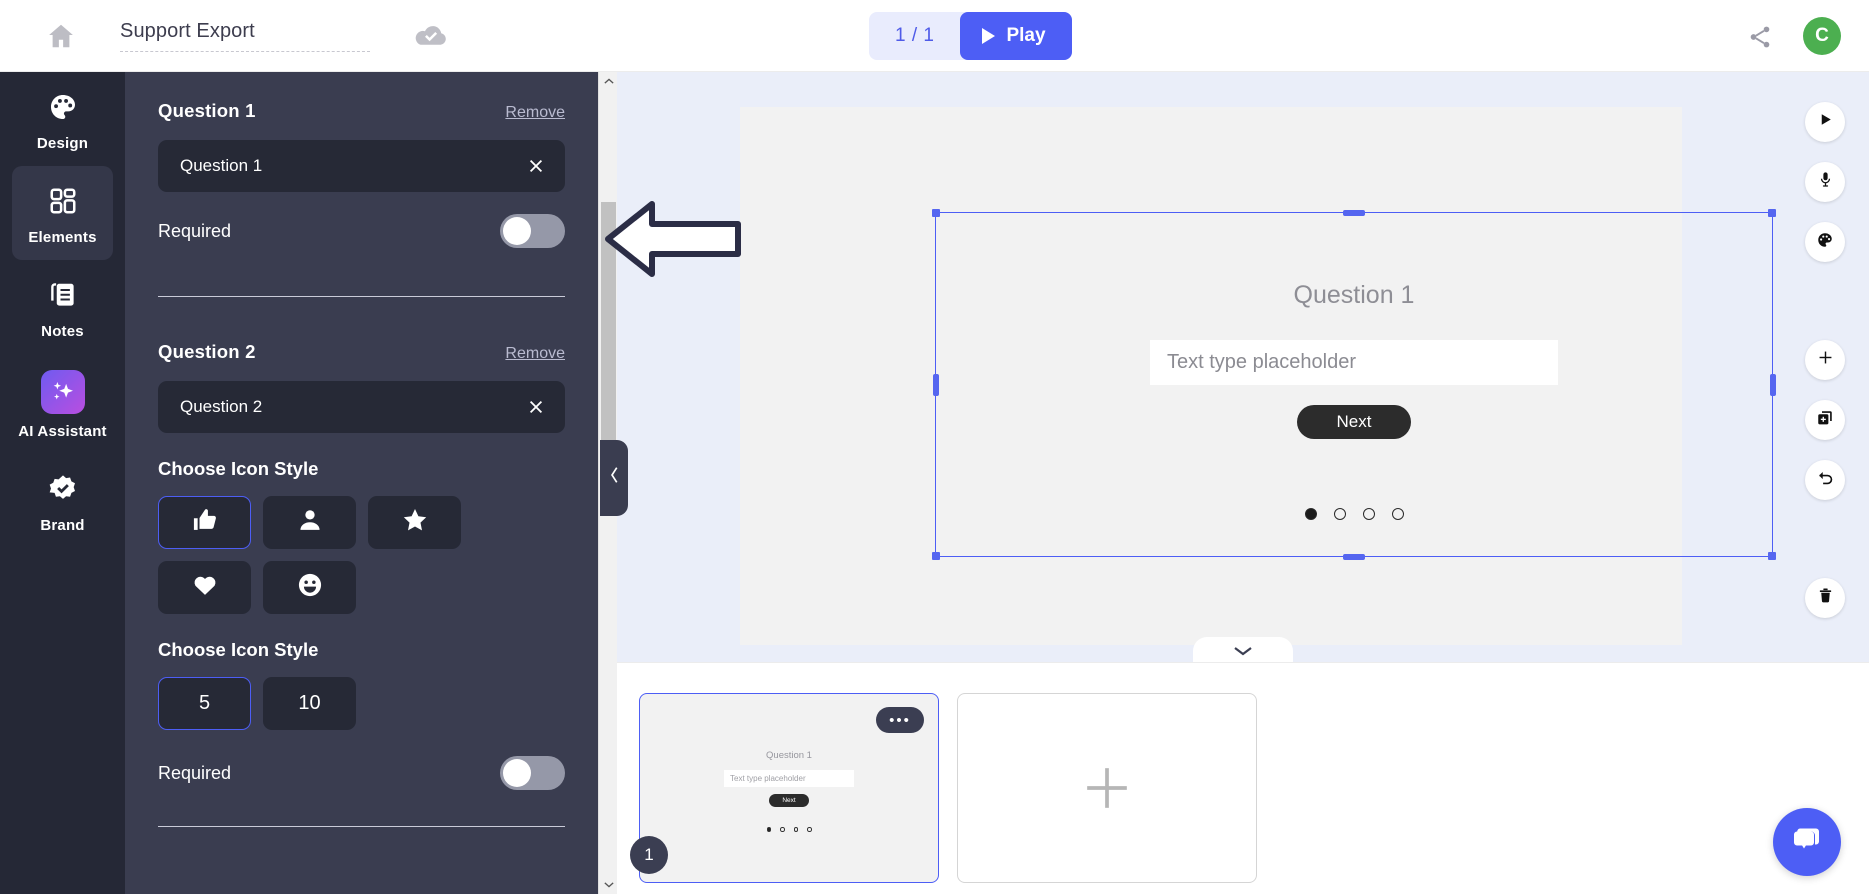 The height and width of the screenshot is (894, 1869). What do you see at coordinates (936, 556) in the screenshot?
I see `resize-handle-bottom-left` at bounding box center [936, 556].